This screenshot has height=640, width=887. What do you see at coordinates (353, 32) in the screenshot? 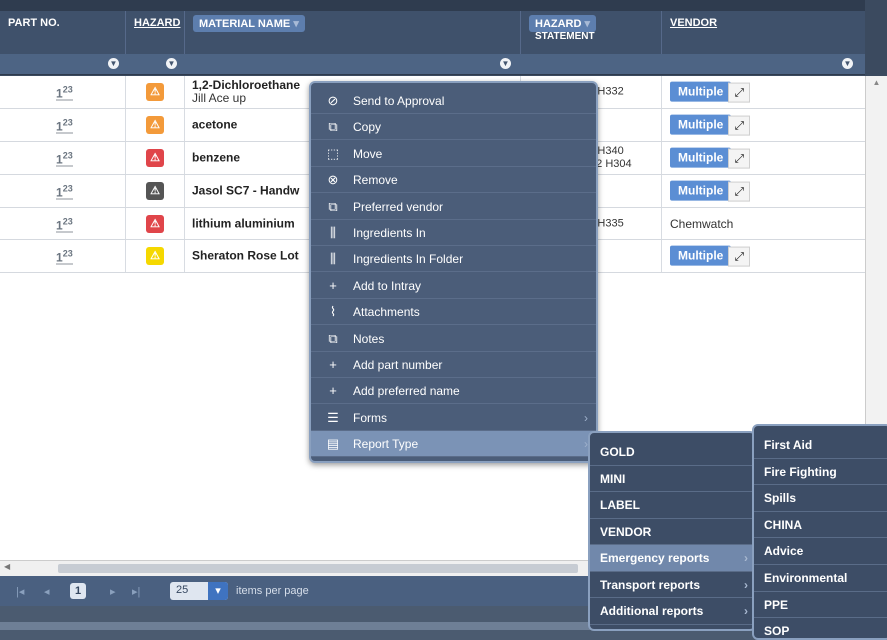
I see `column-header-material-name: MATERIAL NAME ▾` at bounding box center [353, 32].